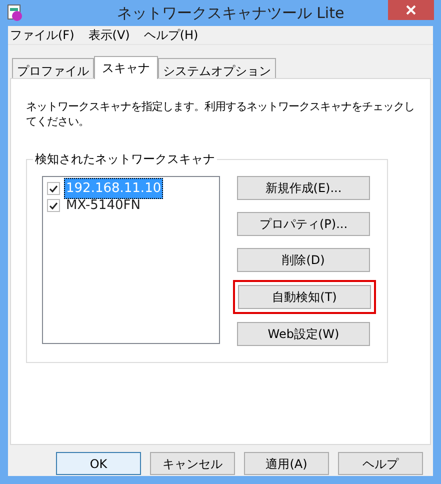 The width and height of the screenshot is (441, 484). I want to click on tab: スキャナ, so click(126, 67).